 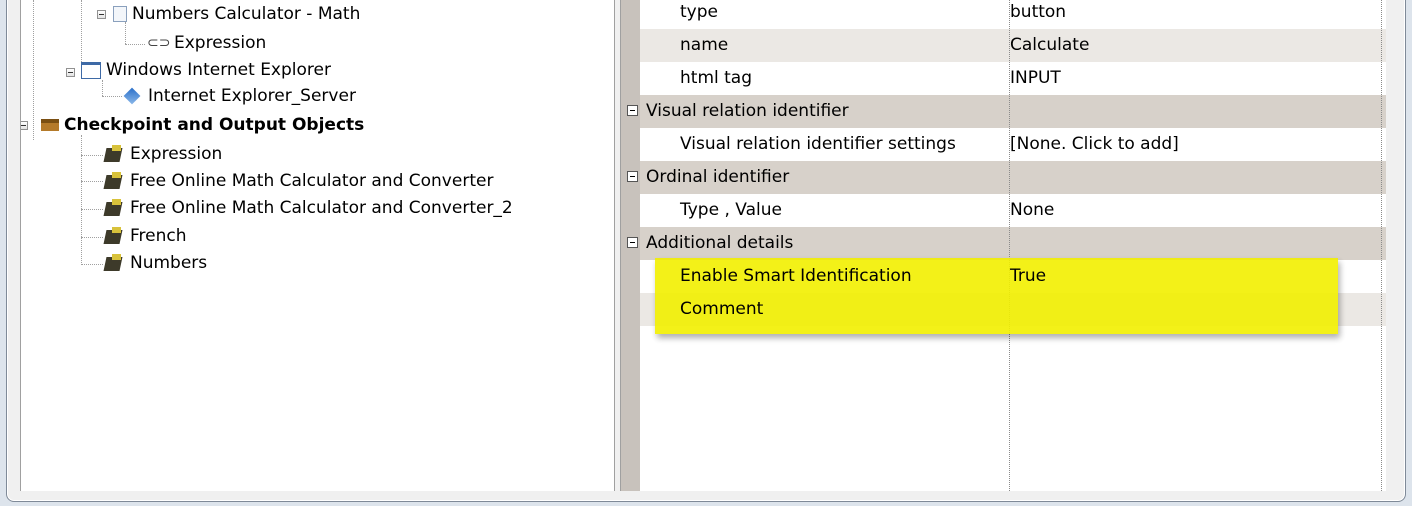 What do you see at coordinates (1009, 245) in the screenshot?
I see `column-divider` at bounding box center [1009, 245].